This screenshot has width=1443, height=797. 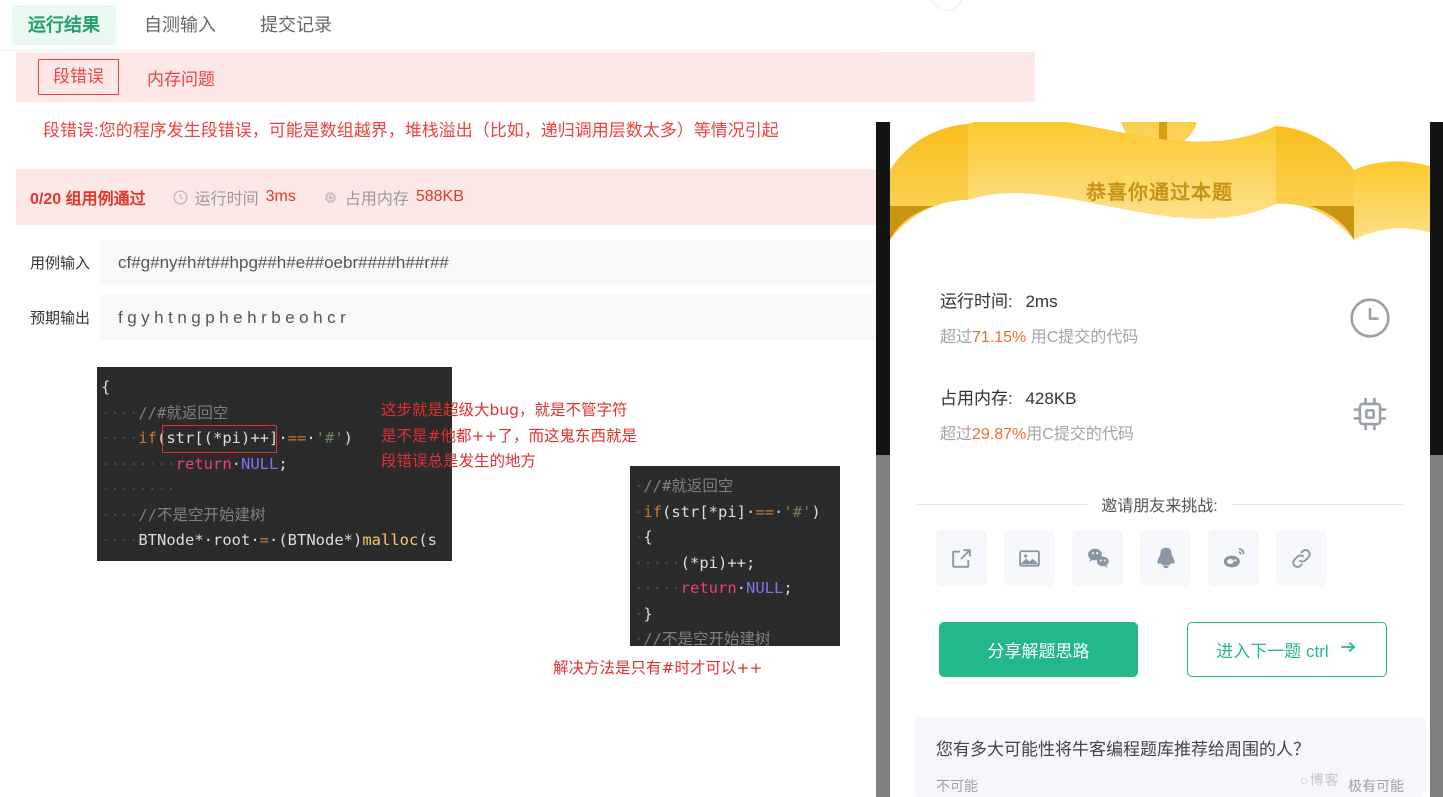 I want to click on modal-runtime-beat: 超过71.15% 用C提交的代码, so click(x=1039, y=335).